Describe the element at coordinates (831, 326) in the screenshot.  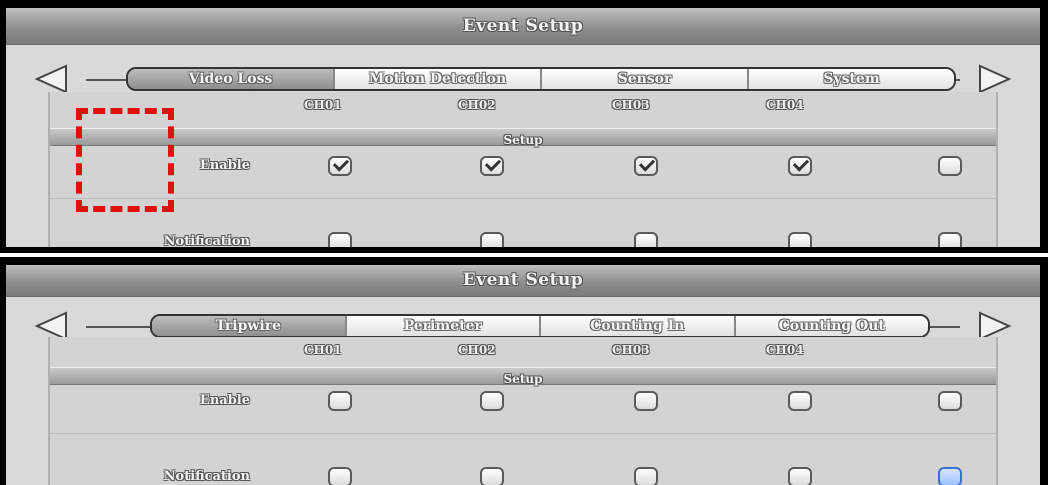
I see `tab-counting-out: Counting Out` at that location.